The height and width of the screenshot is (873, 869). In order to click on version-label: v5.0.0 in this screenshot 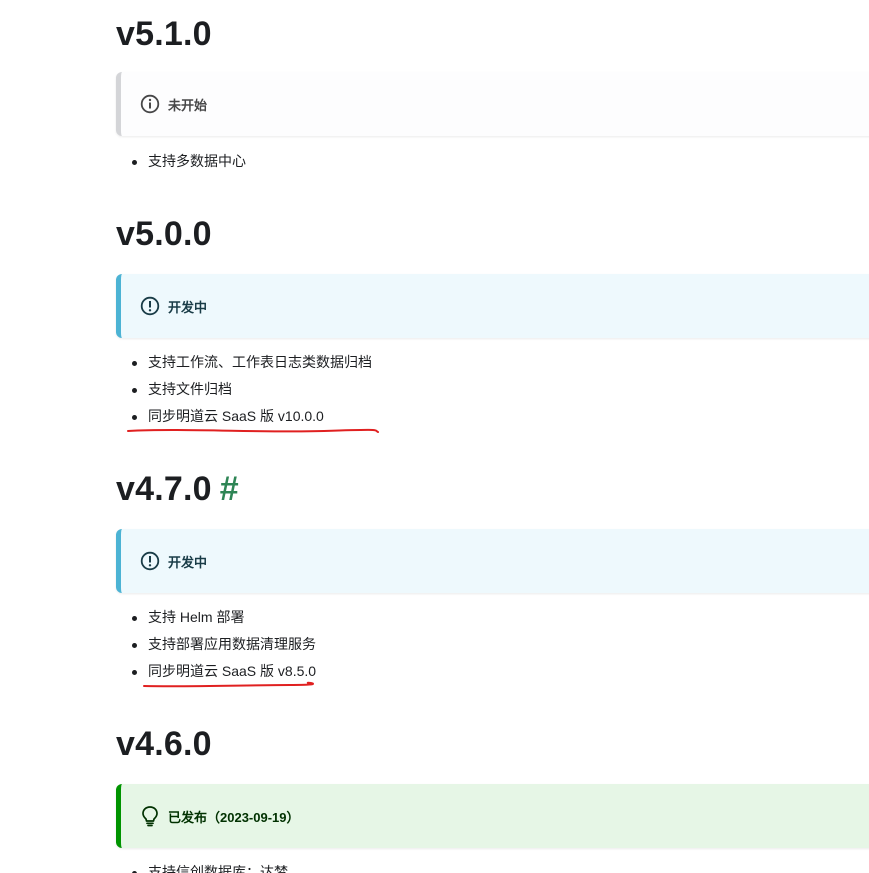, I will do `click(164, 234)`.